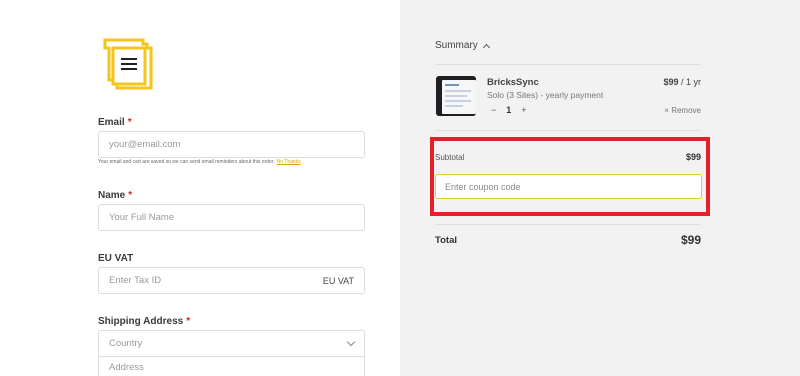  I want to click on decrement-button: −, so click(493, 110).